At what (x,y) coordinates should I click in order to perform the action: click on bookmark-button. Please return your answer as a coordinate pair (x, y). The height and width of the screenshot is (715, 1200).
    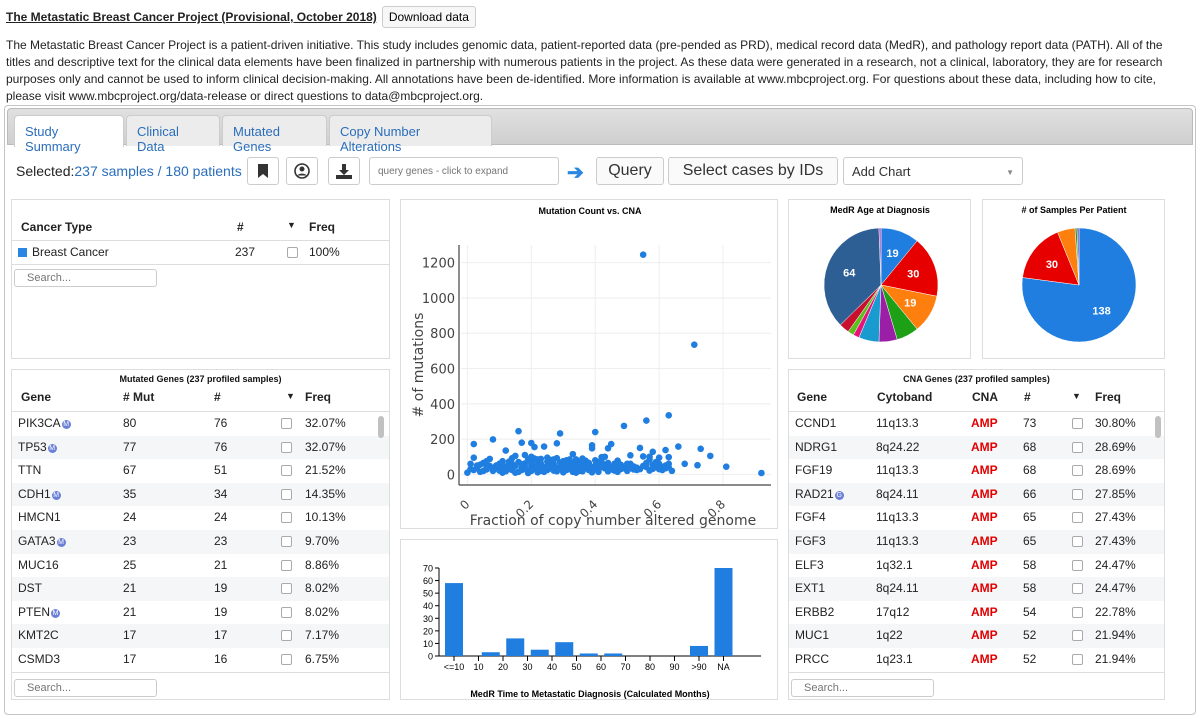
    Looking at the image, I should click on (263, 171).